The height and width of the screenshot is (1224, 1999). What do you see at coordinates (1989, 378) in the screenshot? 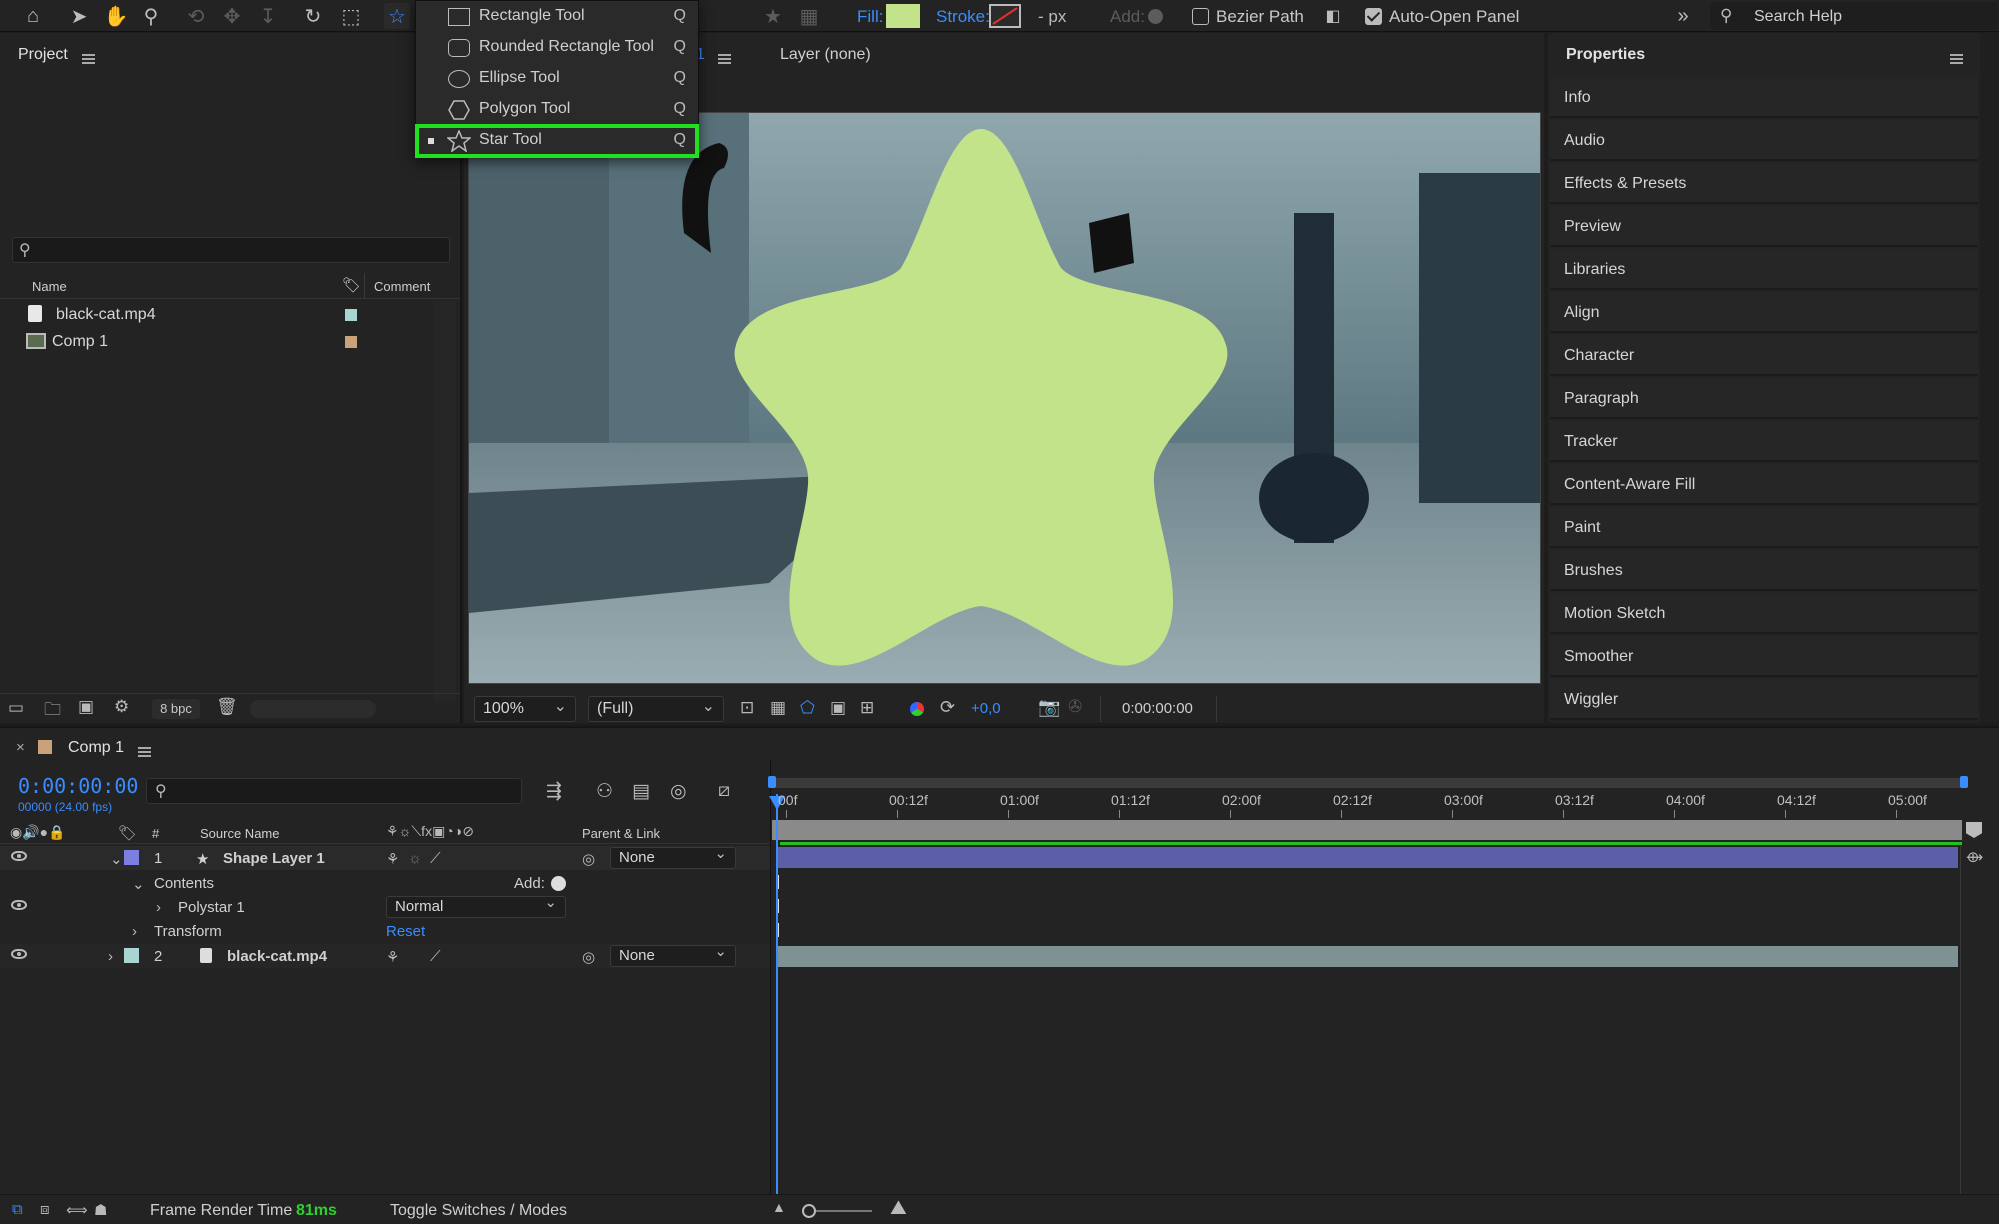
I see `right-scrollbar` at bounding box center [1989, 378].